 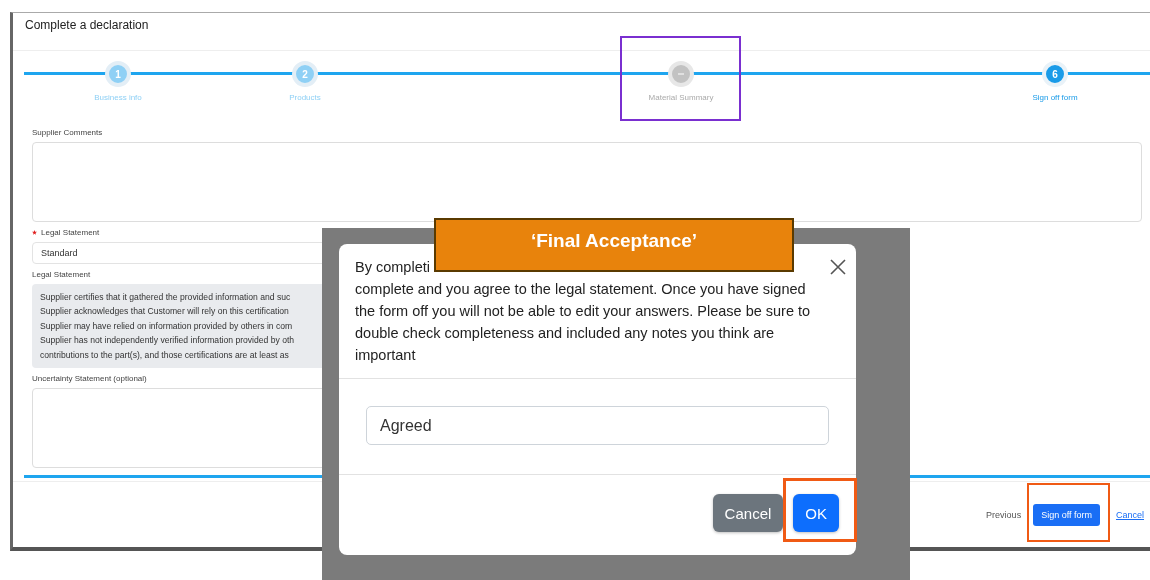 What do you see at coordinates (816, 513) in the screenshot?
I see `ok-button: OK` at bounding box center [816, 513].